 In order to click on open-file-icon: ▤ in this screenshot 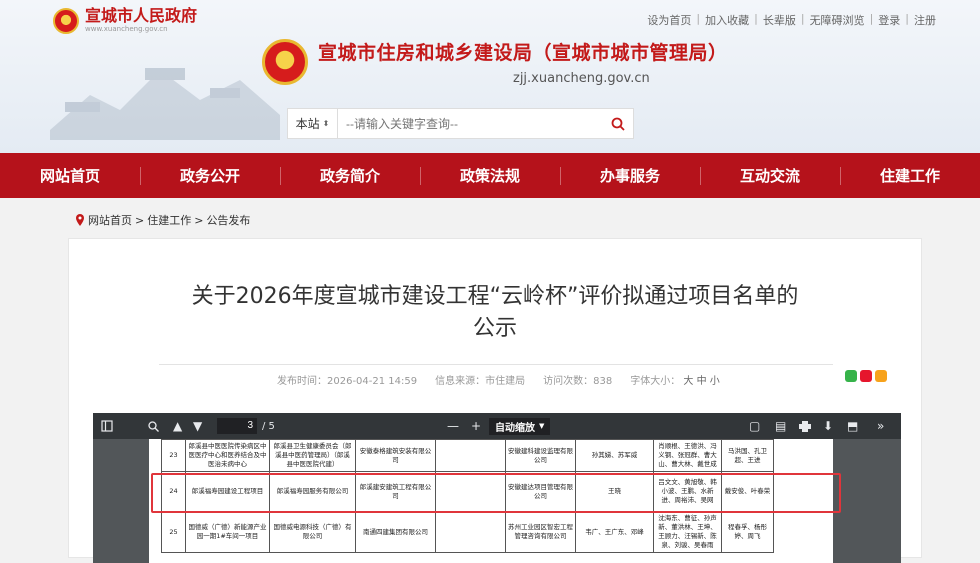, I will do `click(780, 426)`.